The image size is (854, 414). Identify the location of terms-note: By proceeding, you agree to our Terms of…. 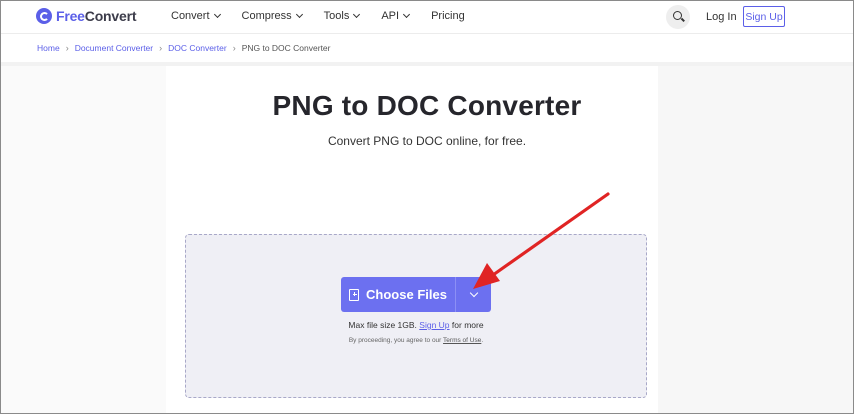
(416, 340).